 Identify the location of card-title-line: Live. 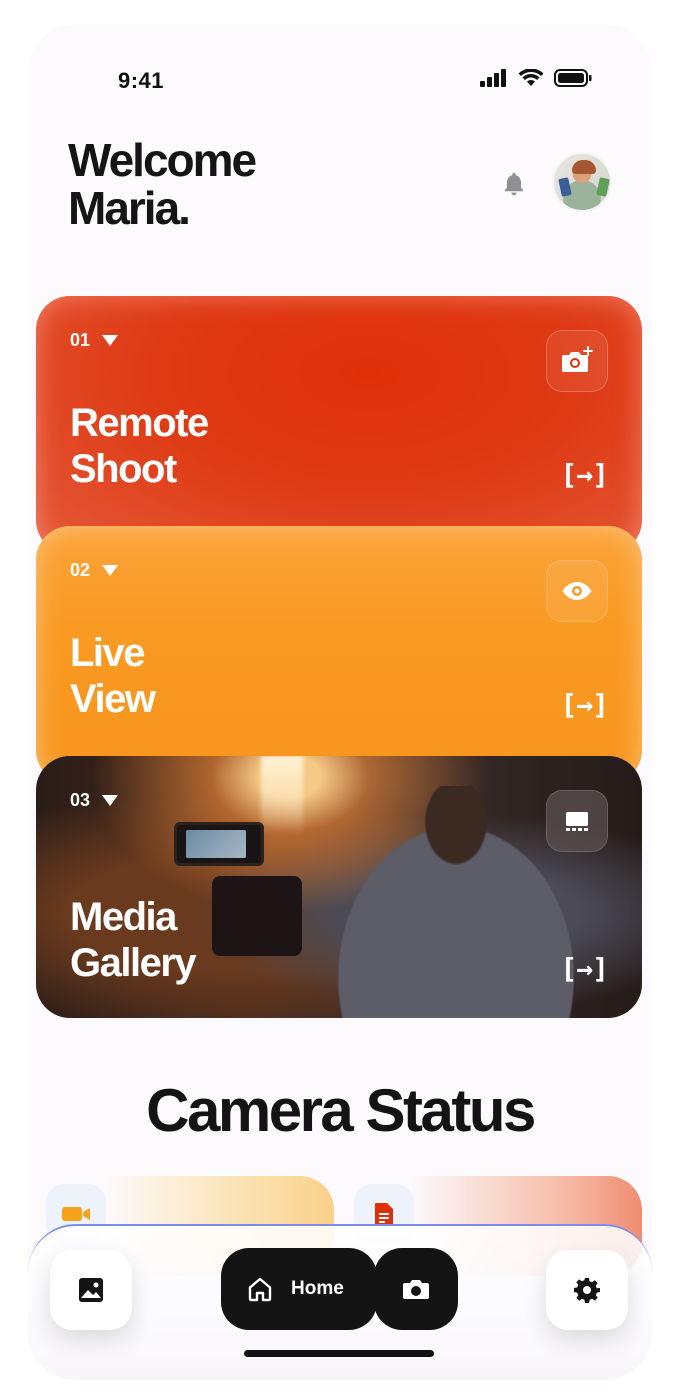
(108, 653).